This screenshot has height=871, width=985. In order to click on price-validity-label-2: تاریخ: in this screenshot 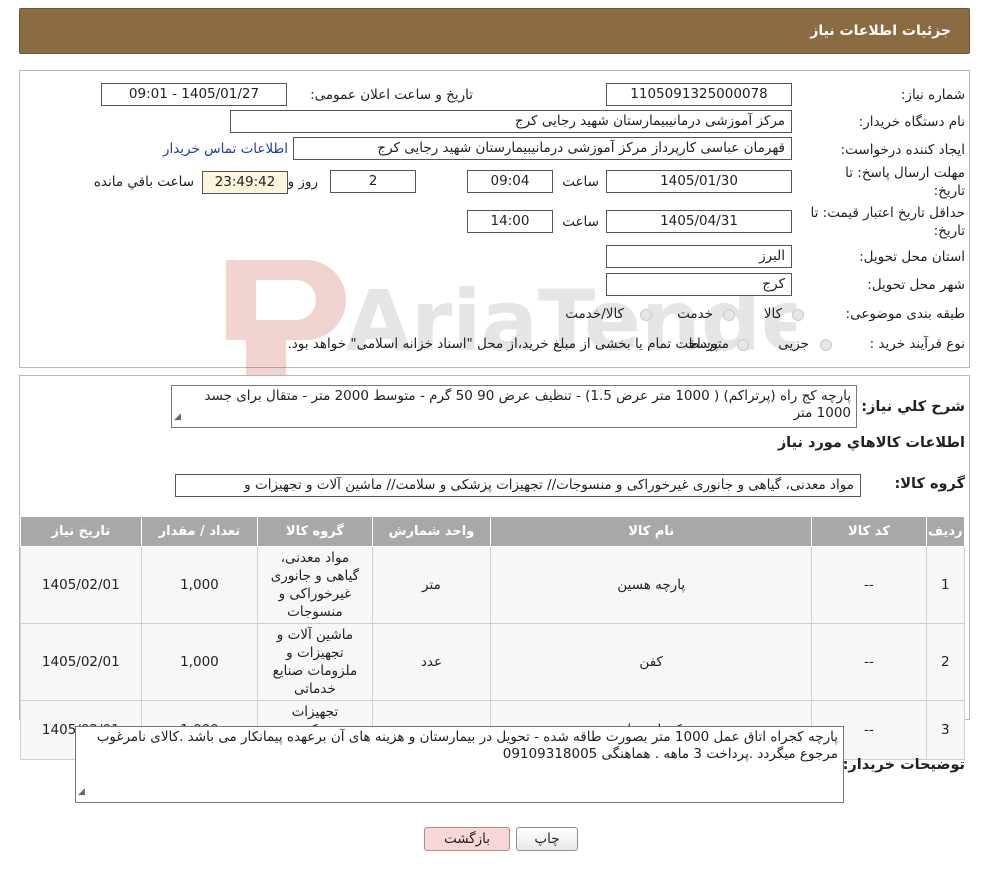, I will do `click(949, 231)`.